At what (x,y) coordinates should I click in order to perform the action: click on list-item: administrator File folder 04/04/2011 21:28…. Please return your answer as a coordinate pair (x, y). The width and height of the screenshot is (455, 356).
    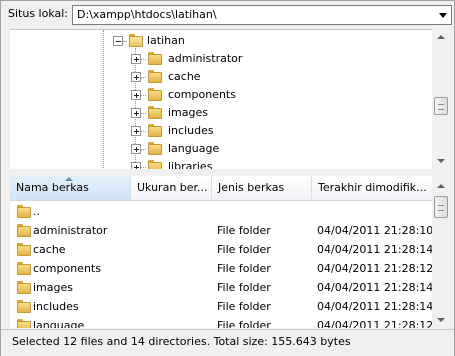
    Looking at the image, I should click on (221, 230).